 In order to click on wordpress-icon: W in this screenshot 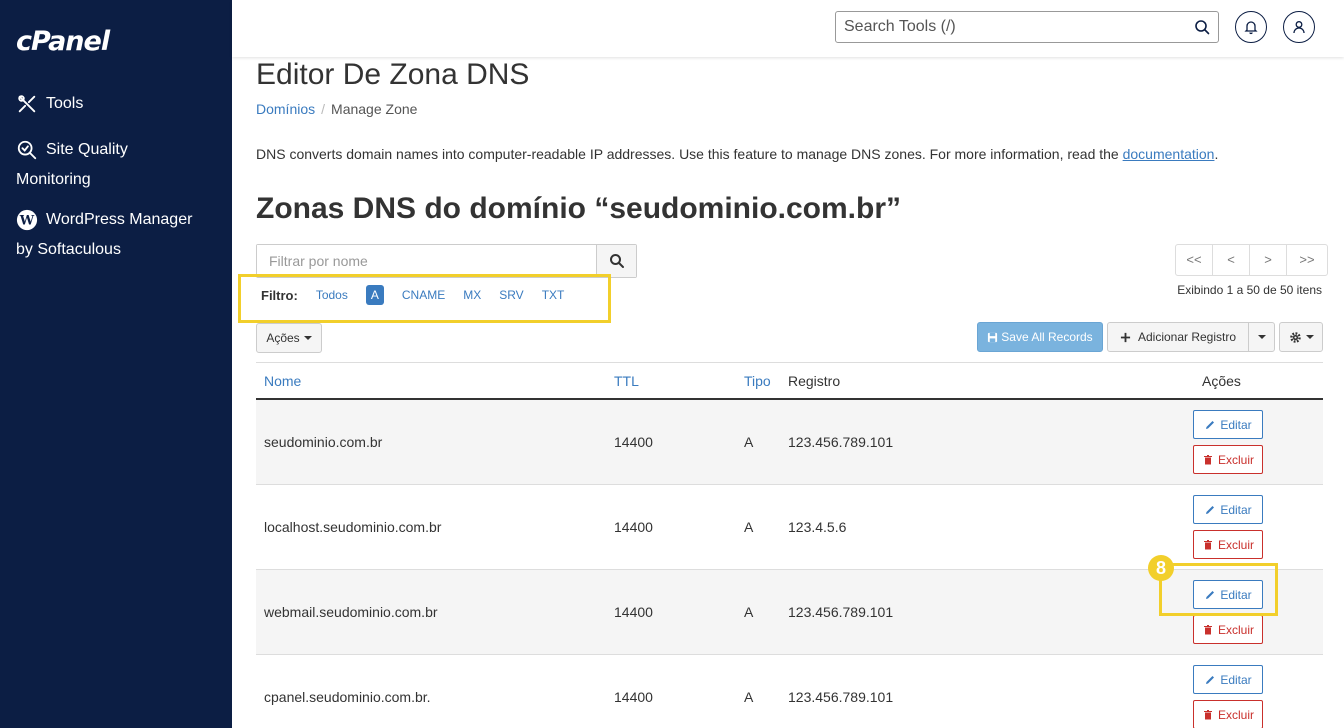, I will do `click(27, 220)`.